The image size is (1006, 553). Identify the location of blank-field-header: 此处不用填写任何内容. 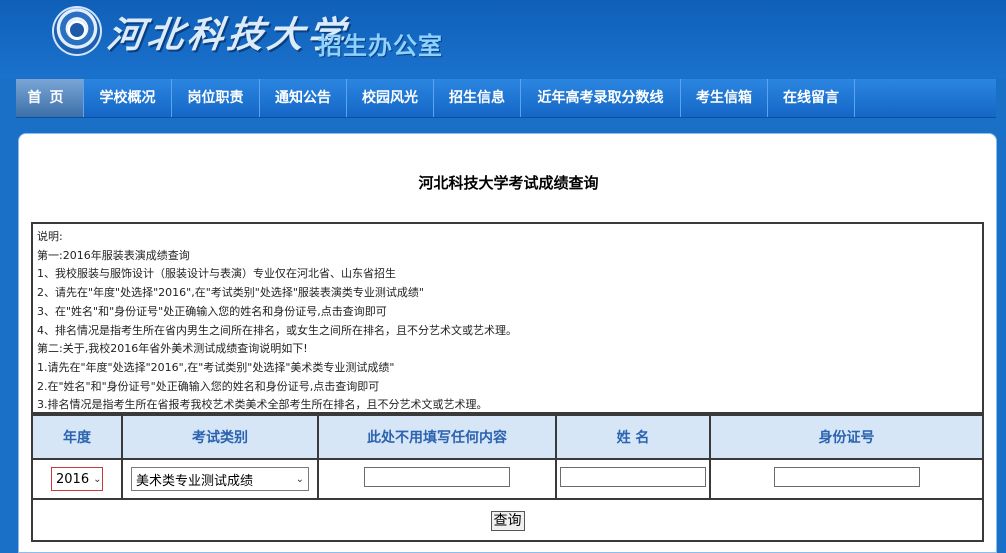
(437, 437).